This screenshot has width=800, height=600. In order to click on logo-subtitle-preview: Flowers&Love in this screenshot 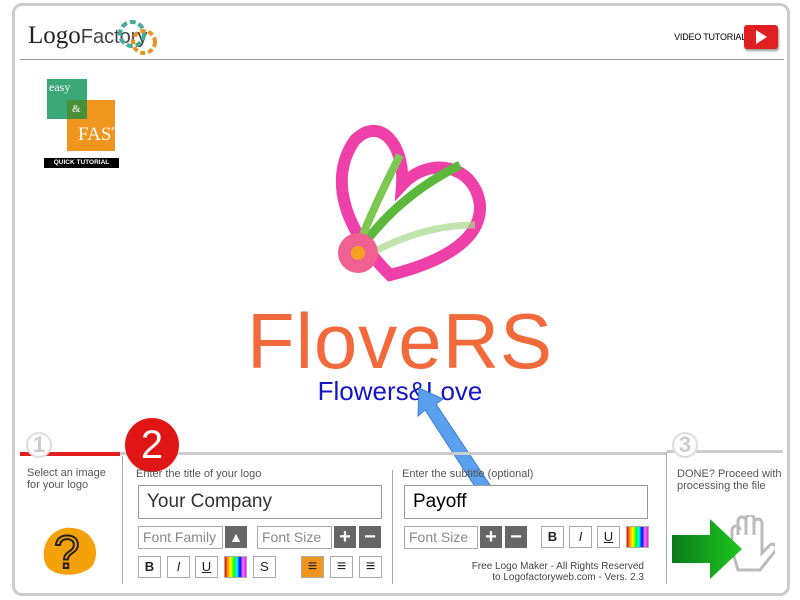, I will do `click(400, 391)`.